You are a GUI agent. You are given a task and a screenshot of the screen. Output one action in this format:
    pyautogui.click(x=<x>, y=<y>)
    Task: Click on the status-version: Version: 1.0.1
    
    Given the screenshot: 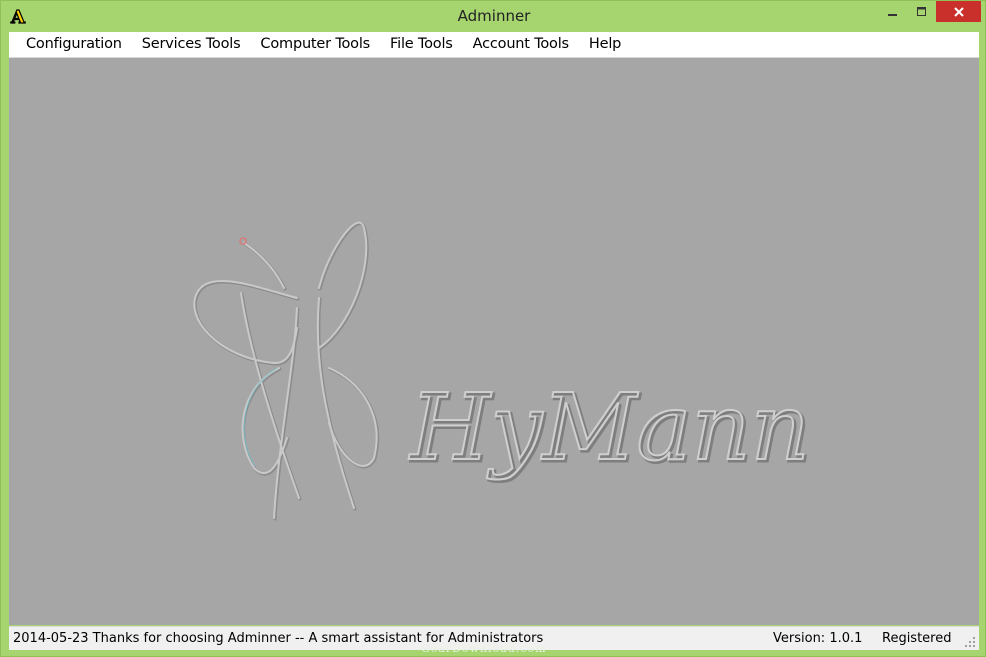 What is the action you would take?
    pyautogui.click(x=818, y=638)
    